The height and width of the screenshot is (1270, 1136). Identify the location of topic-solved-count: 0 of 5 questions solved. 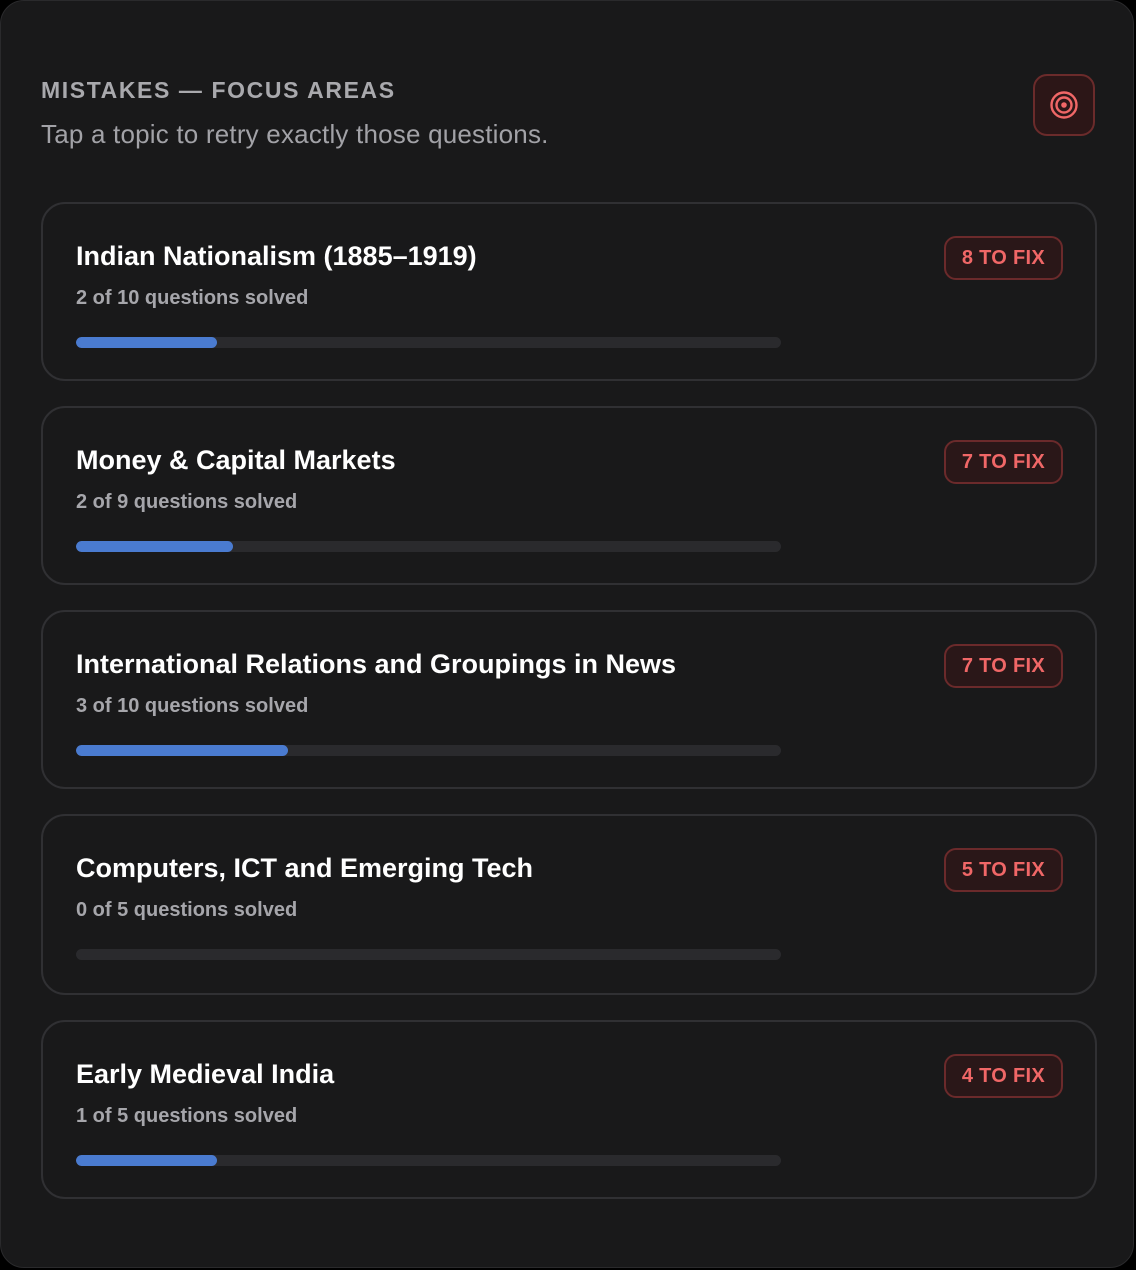
(187, 910).